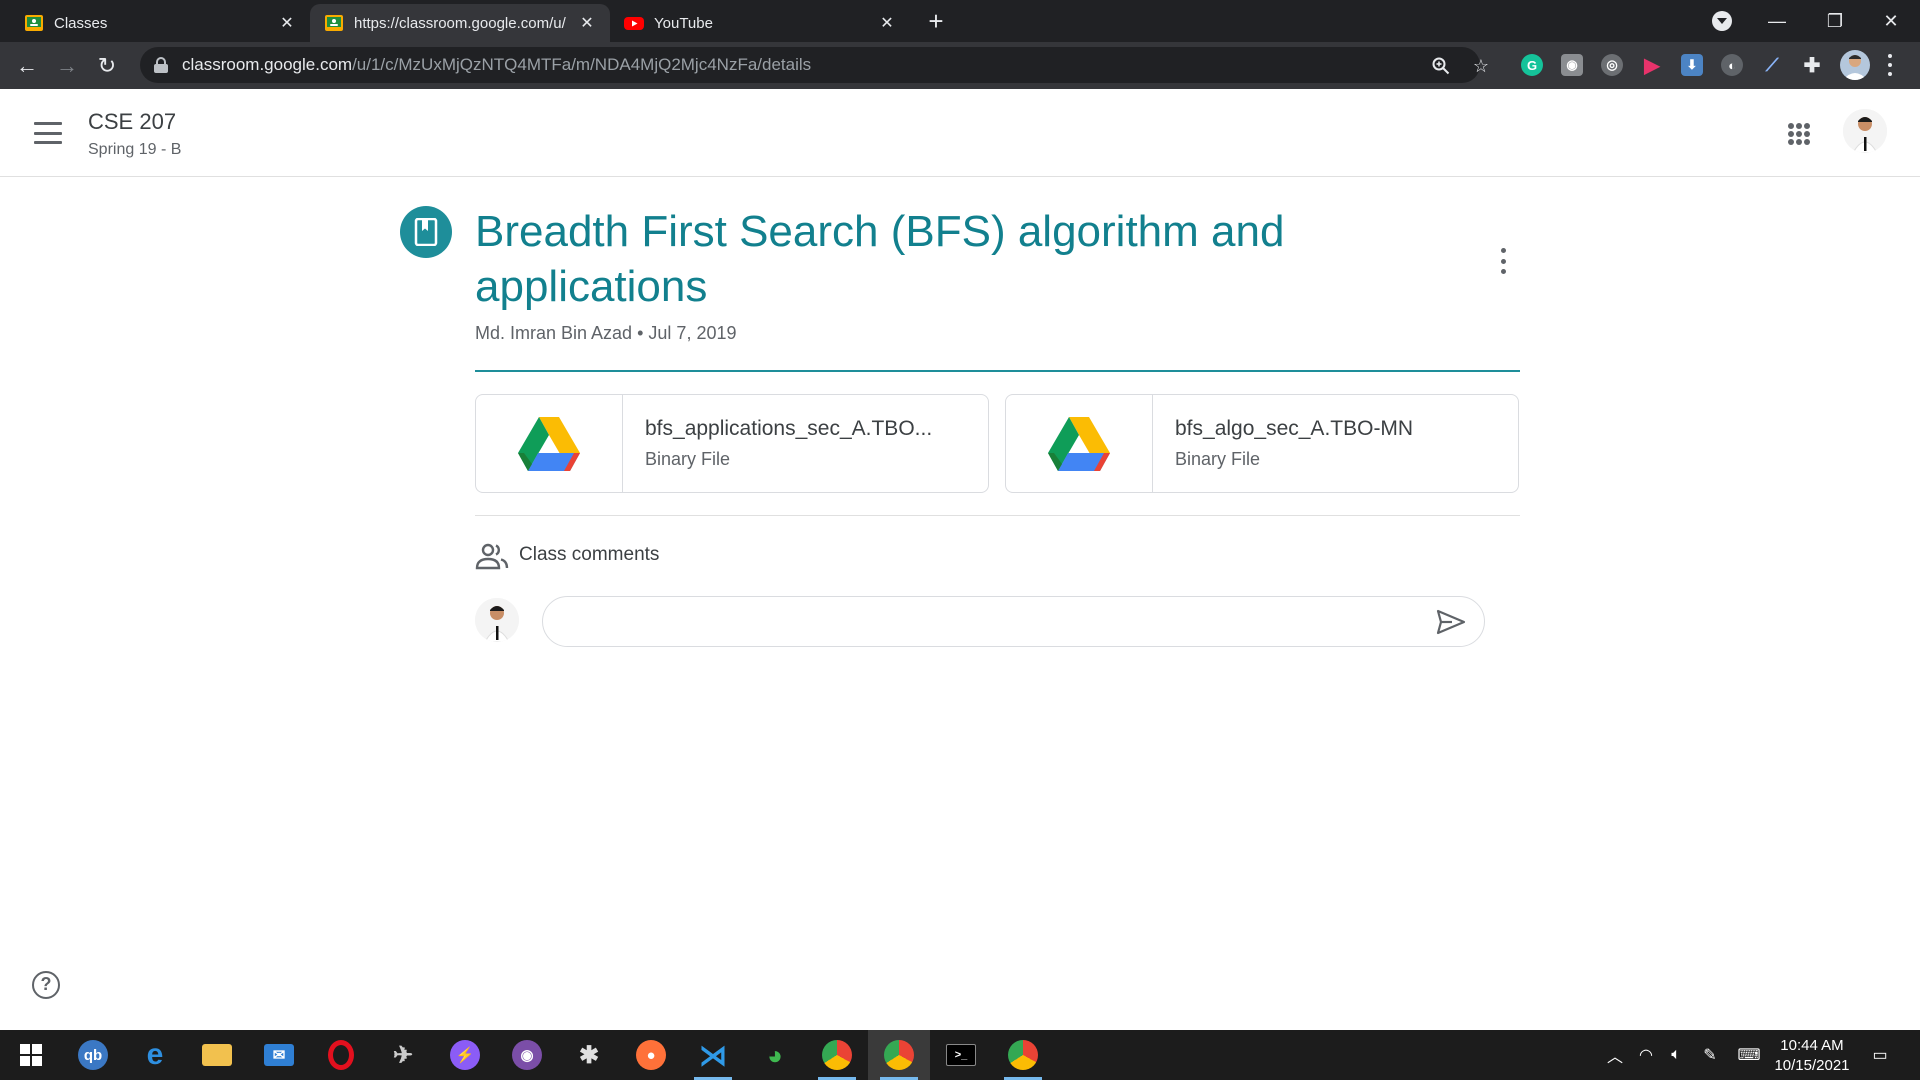 This screenshot has width=1920, height=1080. I want to click on title-divider, so click(997, 371).